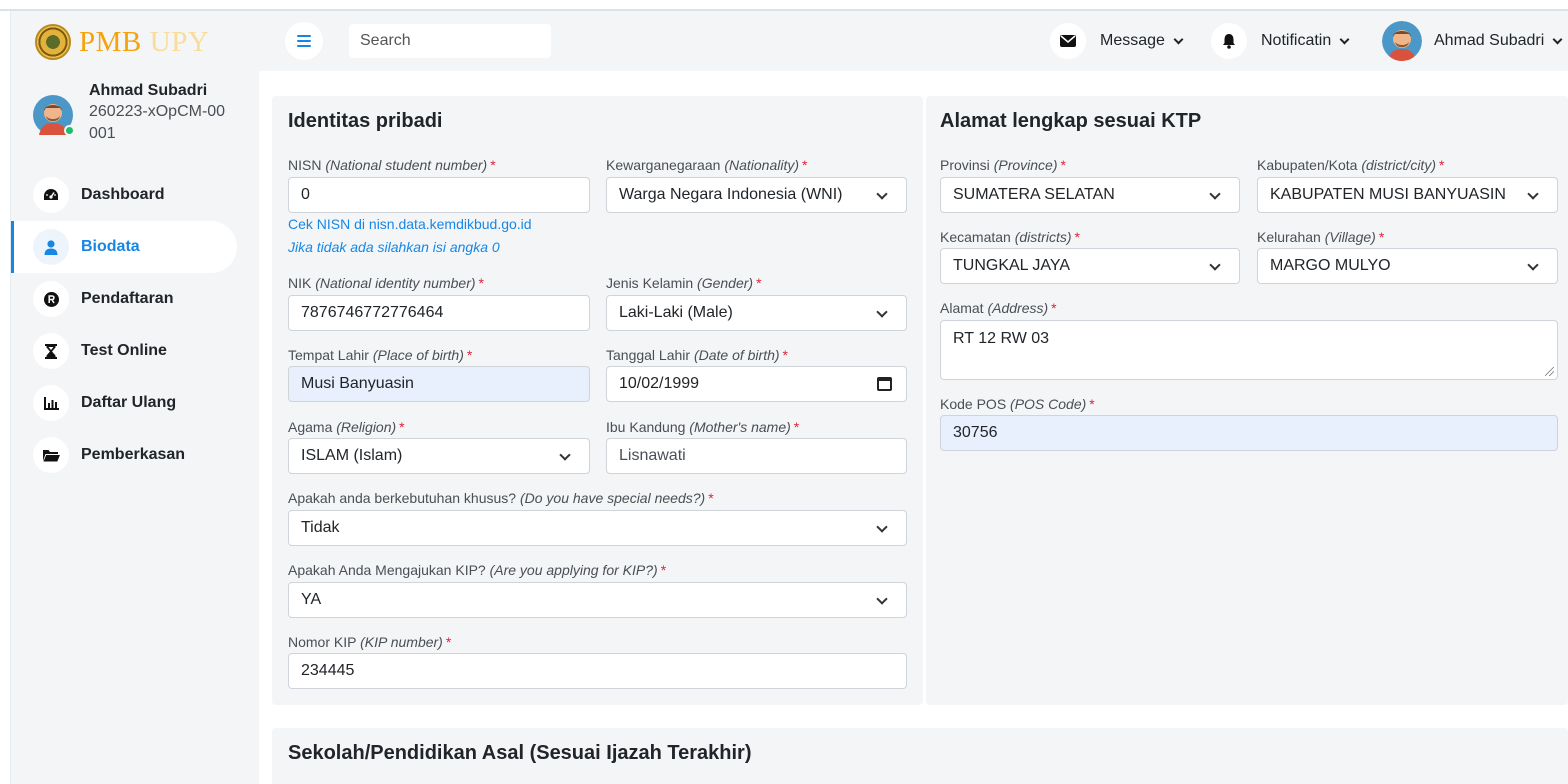  Describe the element at coordinates (707, 165) in the screenshot. I see `nationality-label: Kewarganegaraan (Nationality) *` at that location.